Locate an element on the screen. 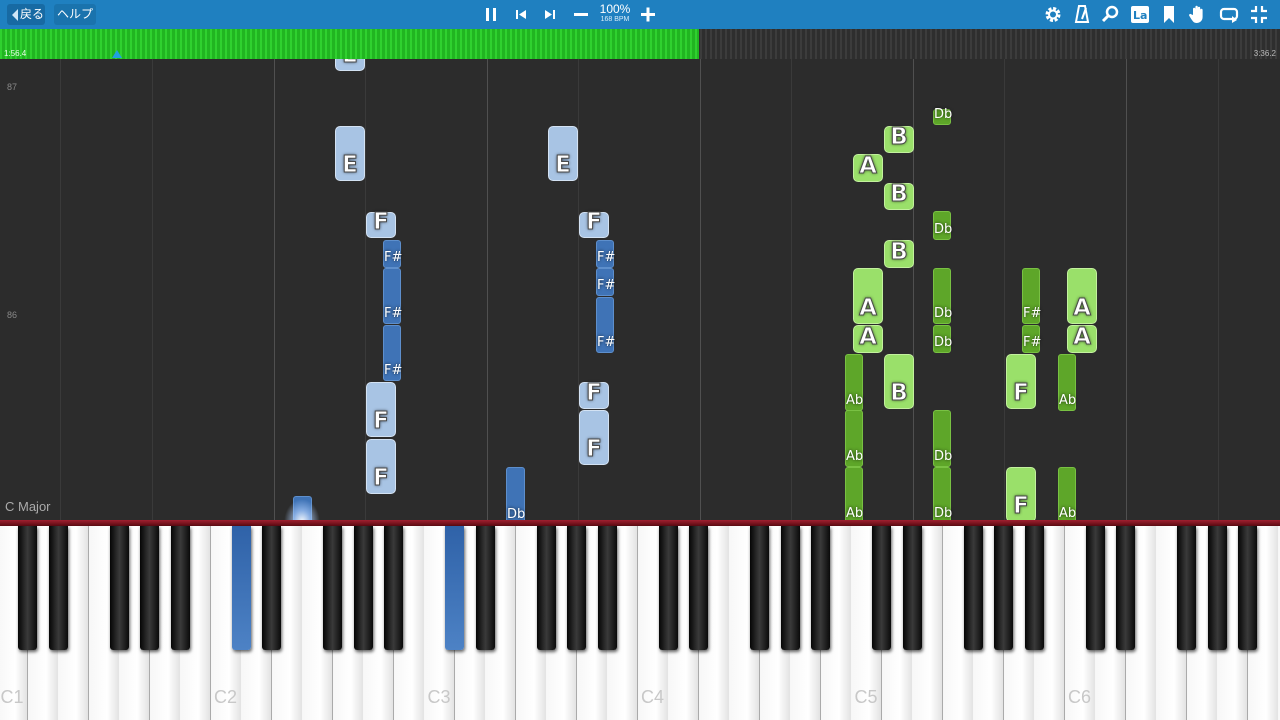  plus-icon is located at coordinates (648, 14).